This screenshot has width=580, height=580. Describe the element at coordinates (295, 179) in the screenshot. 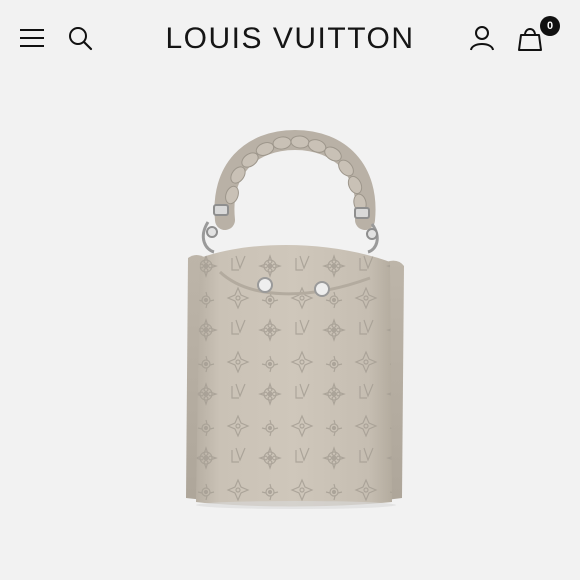

I see `braided-handle` at that location.